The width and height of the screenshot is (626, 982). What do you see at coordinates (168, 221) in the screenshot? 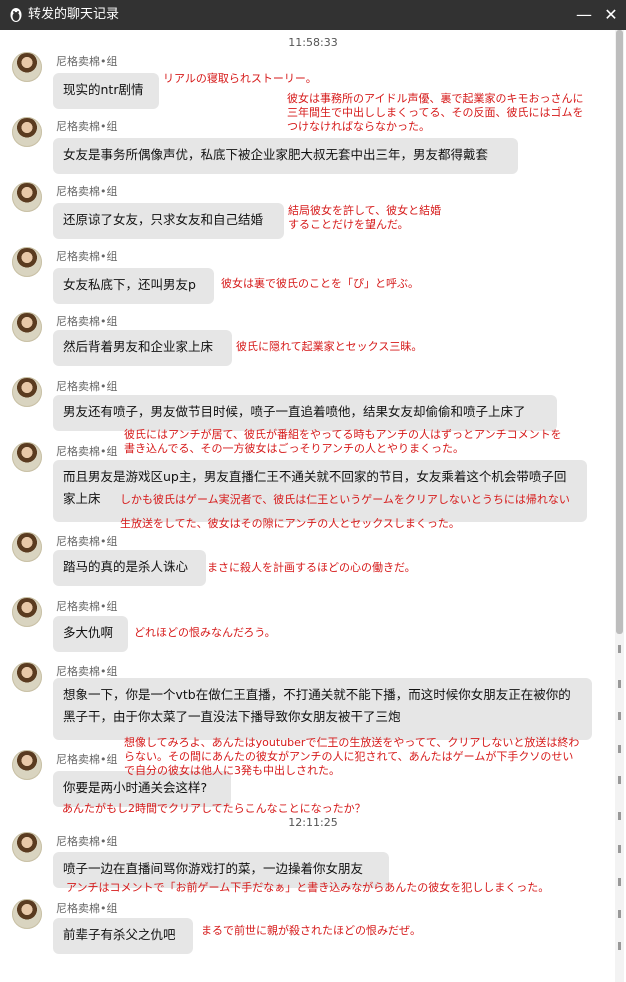
I see `message-bubble: 还原谅了女友，只求女友和自己结婚` at bounding box center [168, 221].